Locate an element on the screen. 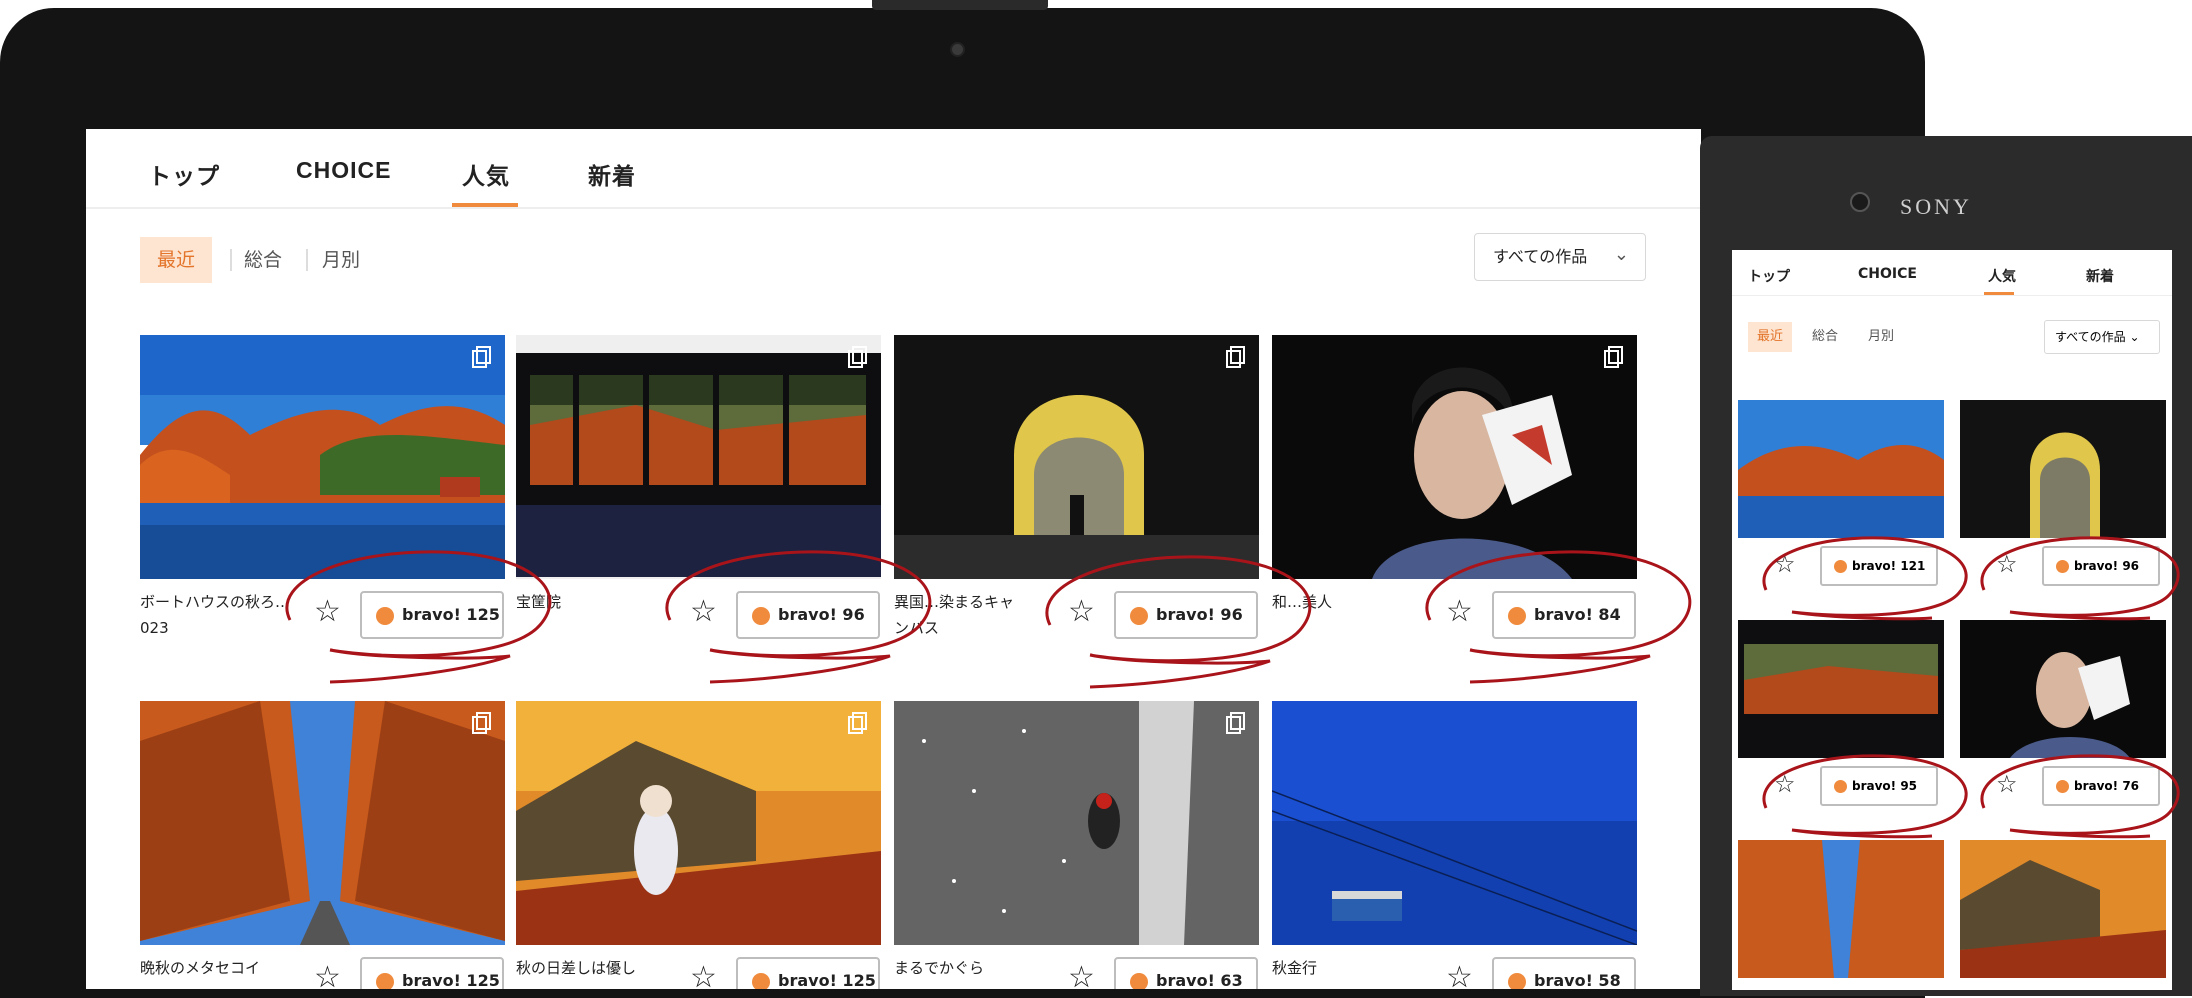 This screenshot has height=998, width=2192. tablet-notch is located at coordinates (960, 5).